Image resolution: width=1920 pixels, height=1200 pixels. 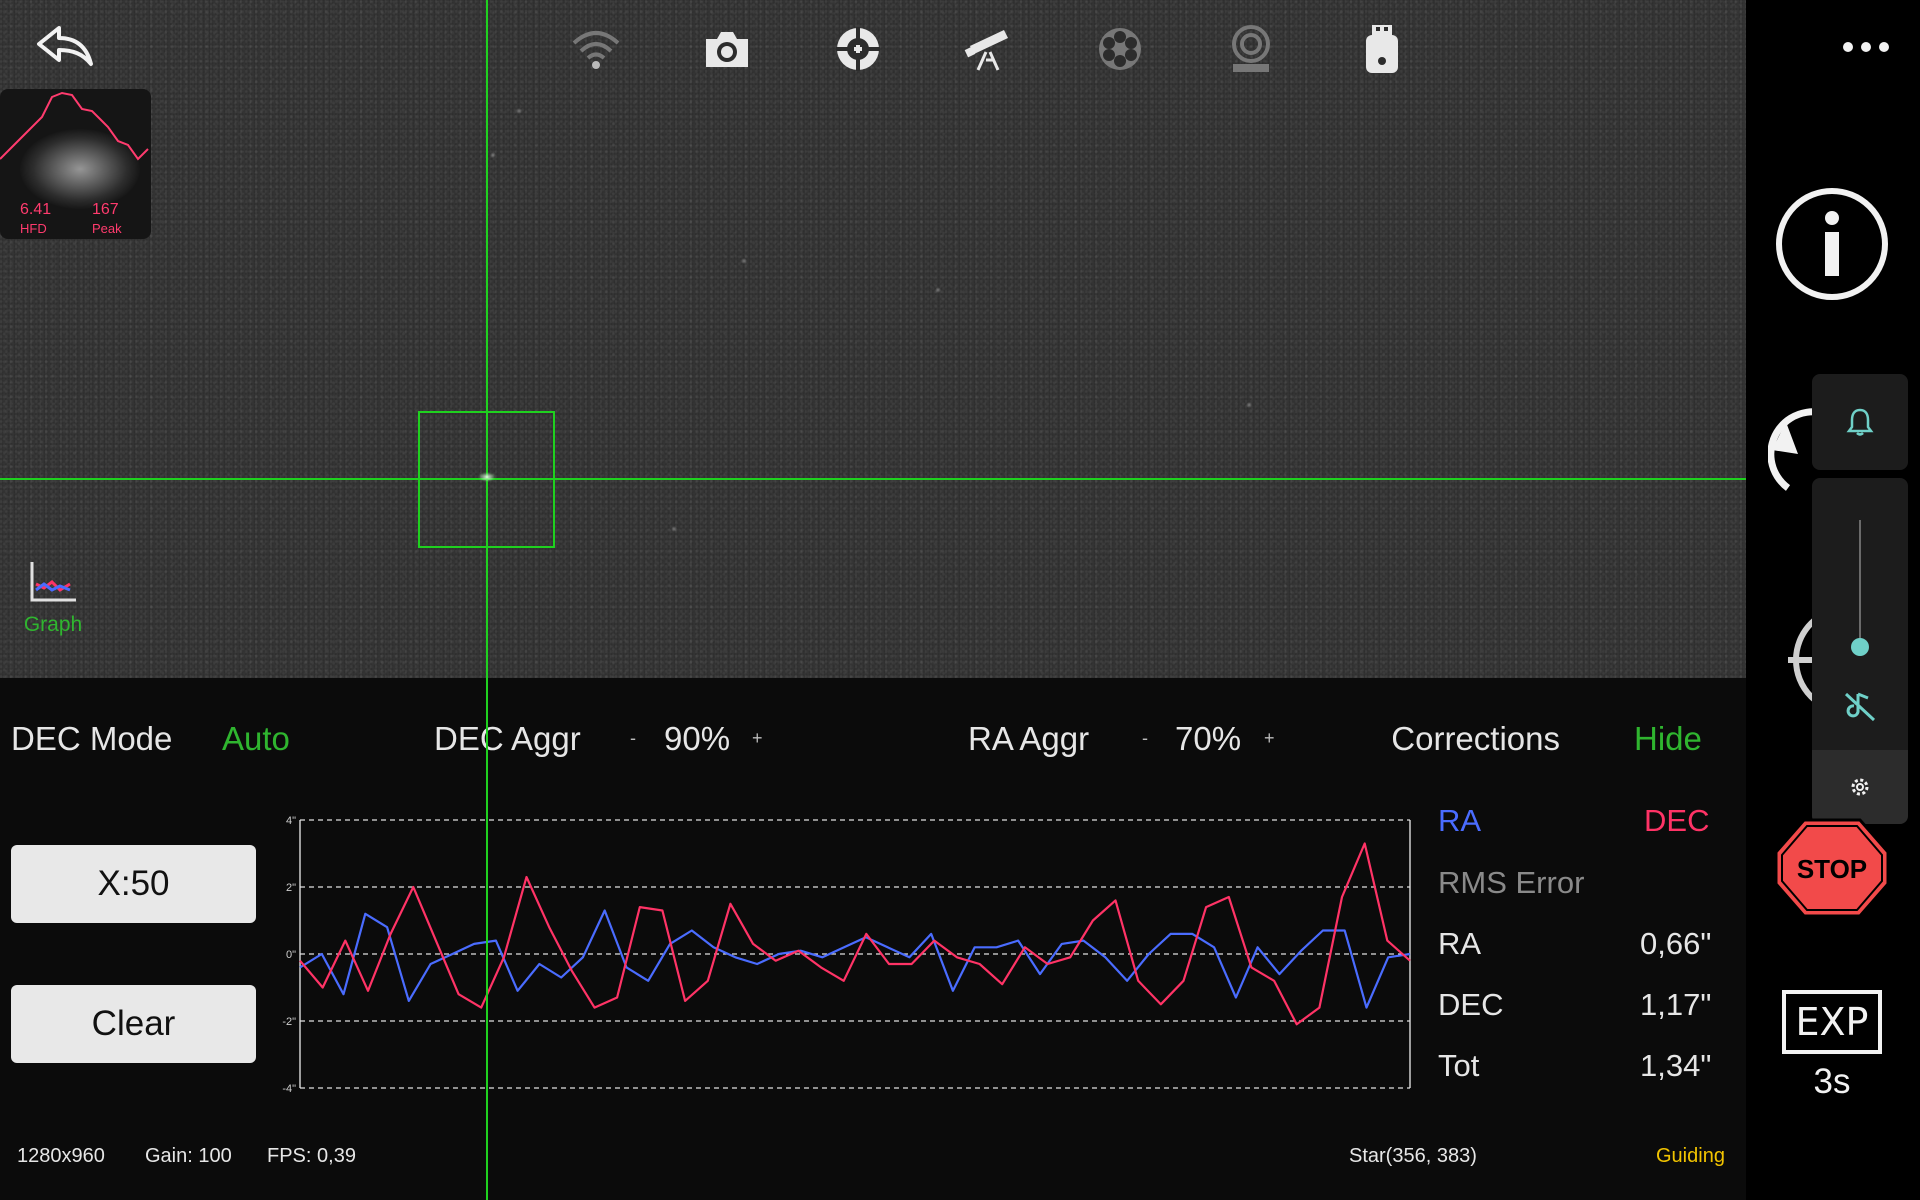 What do you see at coordinates (289, 1022) in the screenshot?
I see `graph-y-tick-label: -2"` at bounding box center [289, 1022].